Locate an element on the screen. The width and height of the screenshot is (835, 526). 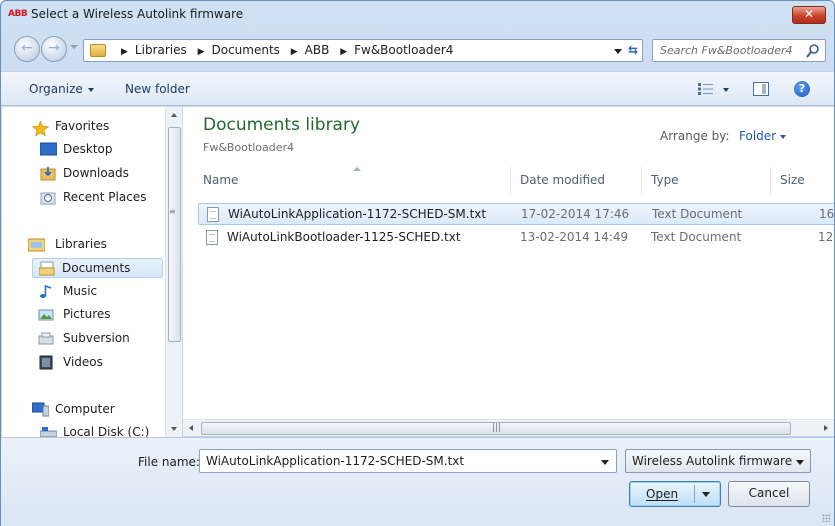
nav-item-label: Desktop is located at coordinates (88, 149).